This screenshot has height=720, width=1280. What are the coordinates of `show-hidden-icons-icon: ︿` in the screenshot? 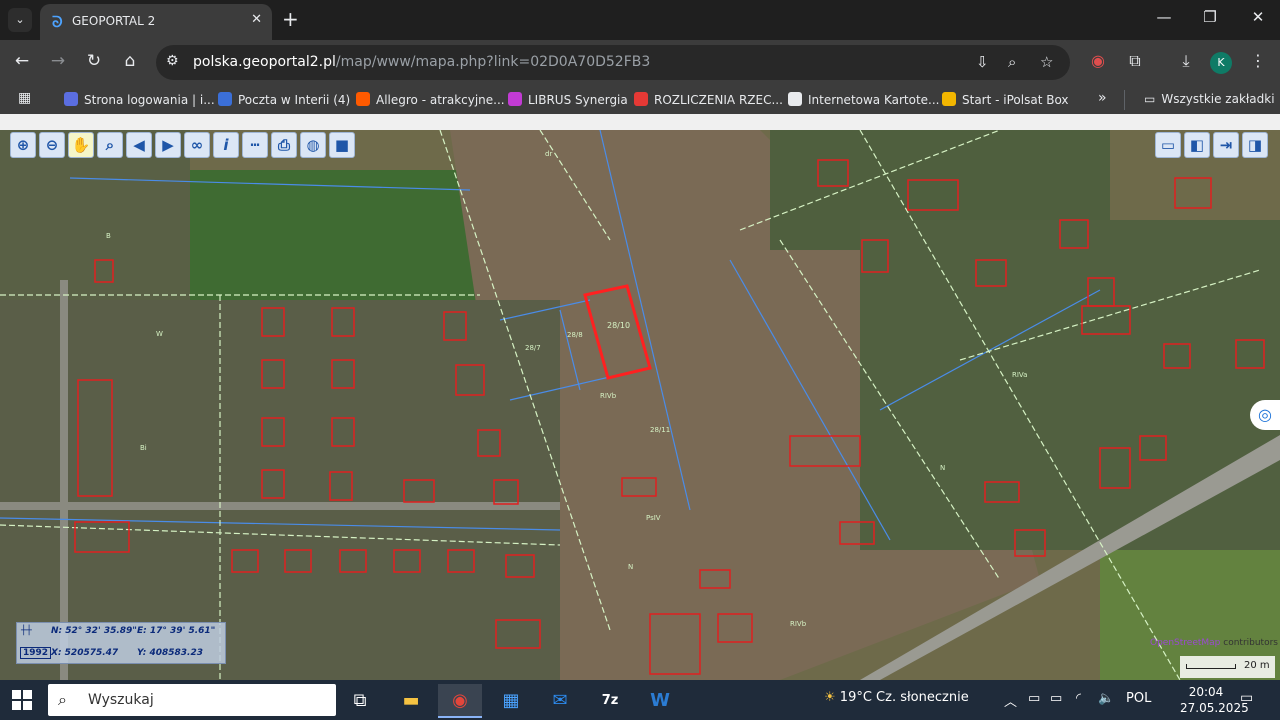 It's located at (1010, 700).